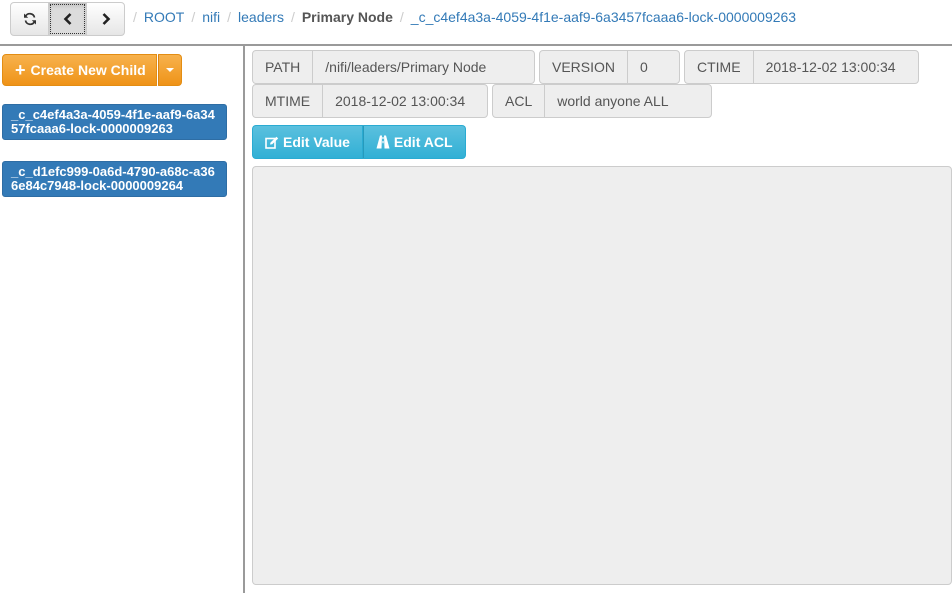  What do you see at coordinates (261, 17) in the screenshot?
I see `breadcrumb-leaders: leaders` at bounding box center [261, 17].